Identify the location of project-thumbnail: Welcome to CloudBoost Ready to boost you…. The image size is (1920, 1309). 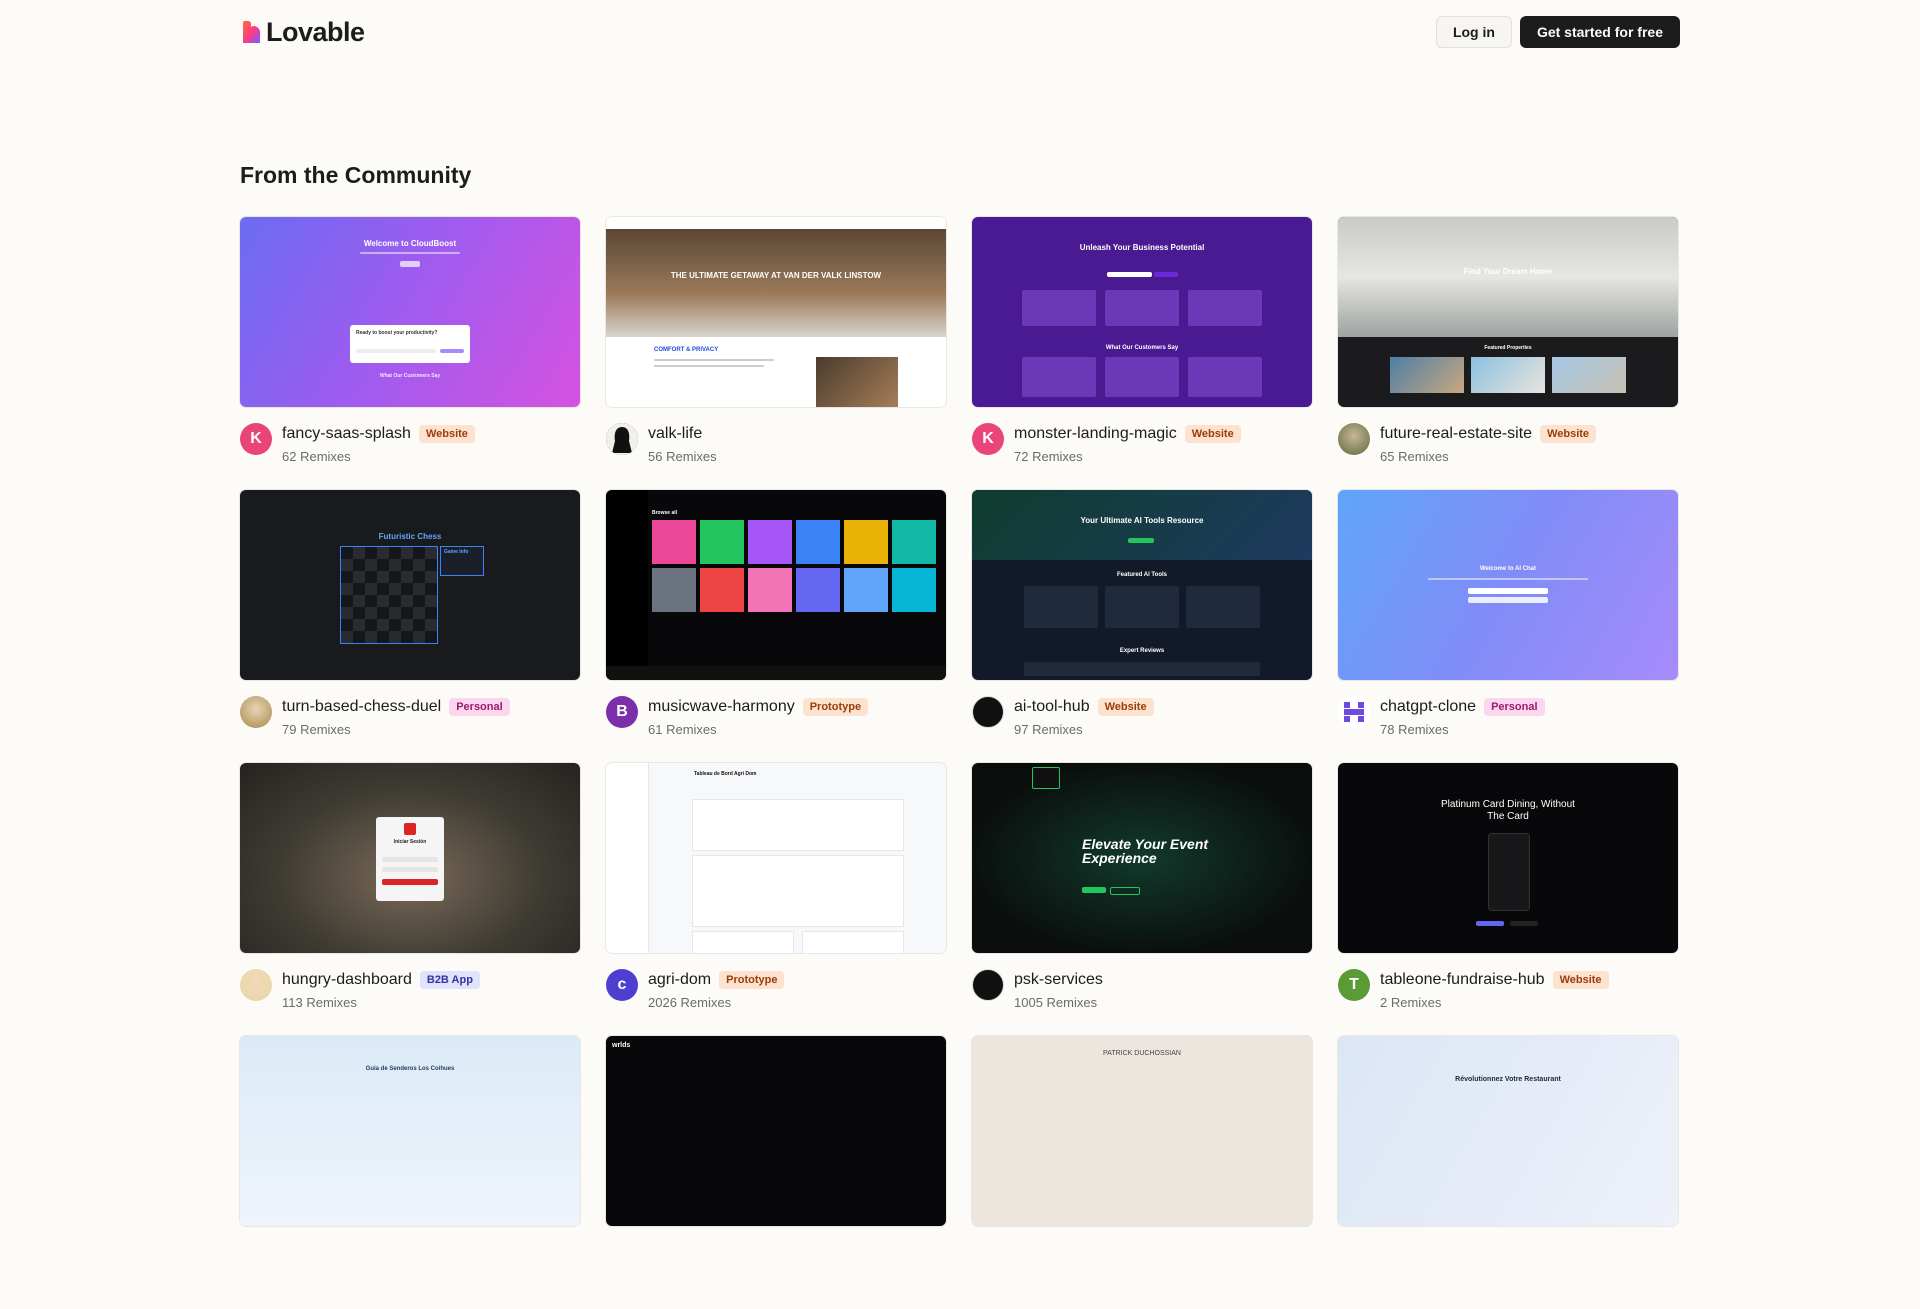
(410, 312).